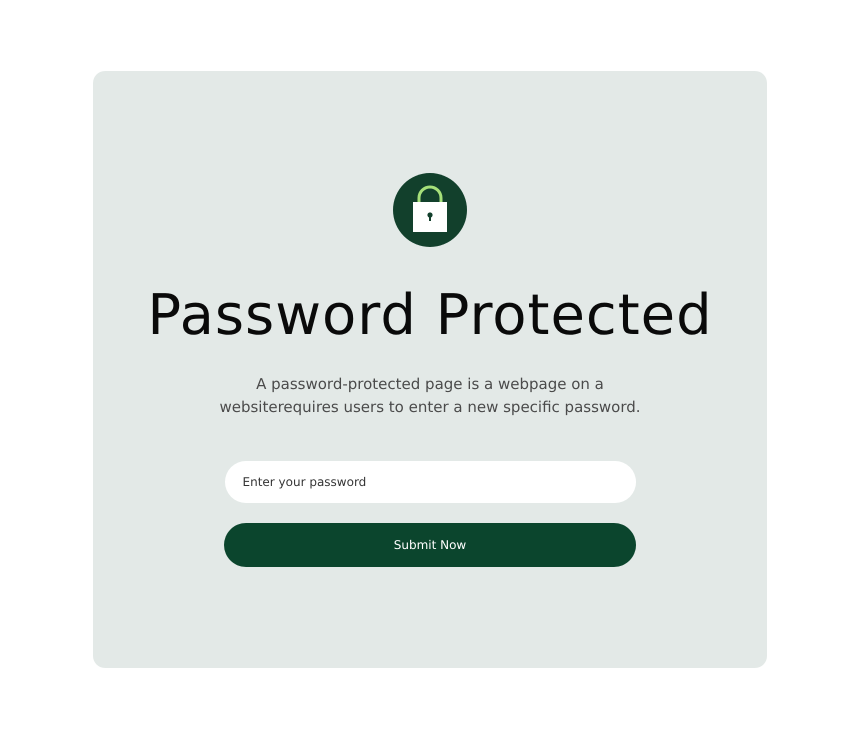 The width and height of the screenshot is (860, 740). I want to click on description-text: A password-protected page is a webpage on a websiterequires users to enter a new specific password., so click(430, 396).